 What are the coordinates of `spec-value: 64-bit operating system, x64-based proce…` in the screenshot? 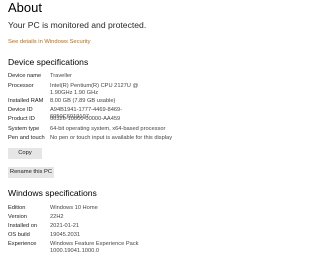 It's located at (108, 129).